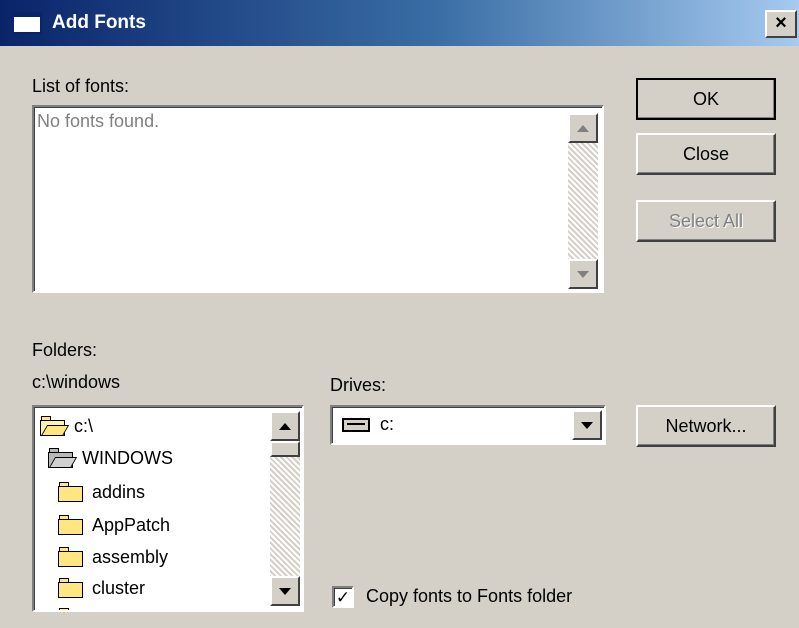  What do you see at coordinates (781, 24) in the screenshot?
I see `close-window-button: ×` at bounding box center [781, 24].